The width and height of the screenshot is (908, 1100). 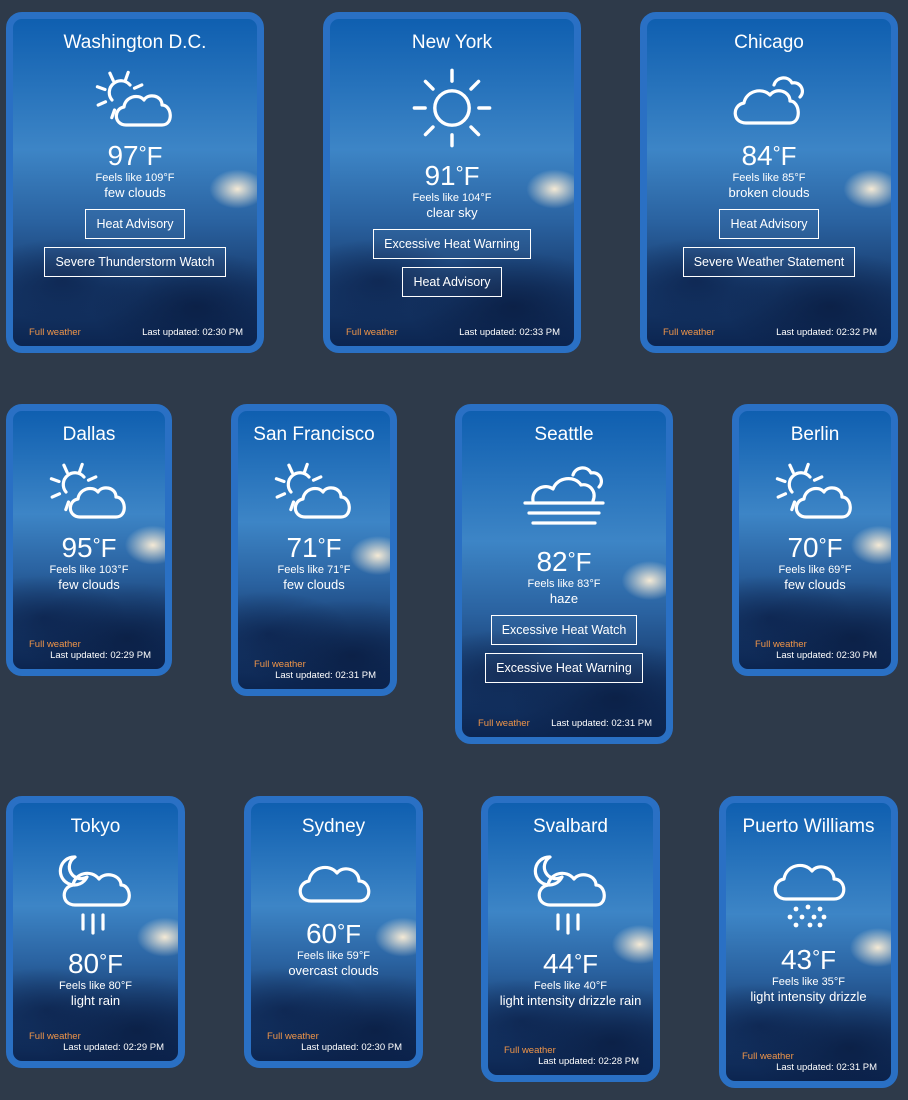 I want to click on moon-cloud-rain-icon, so click(x=570, y=896).